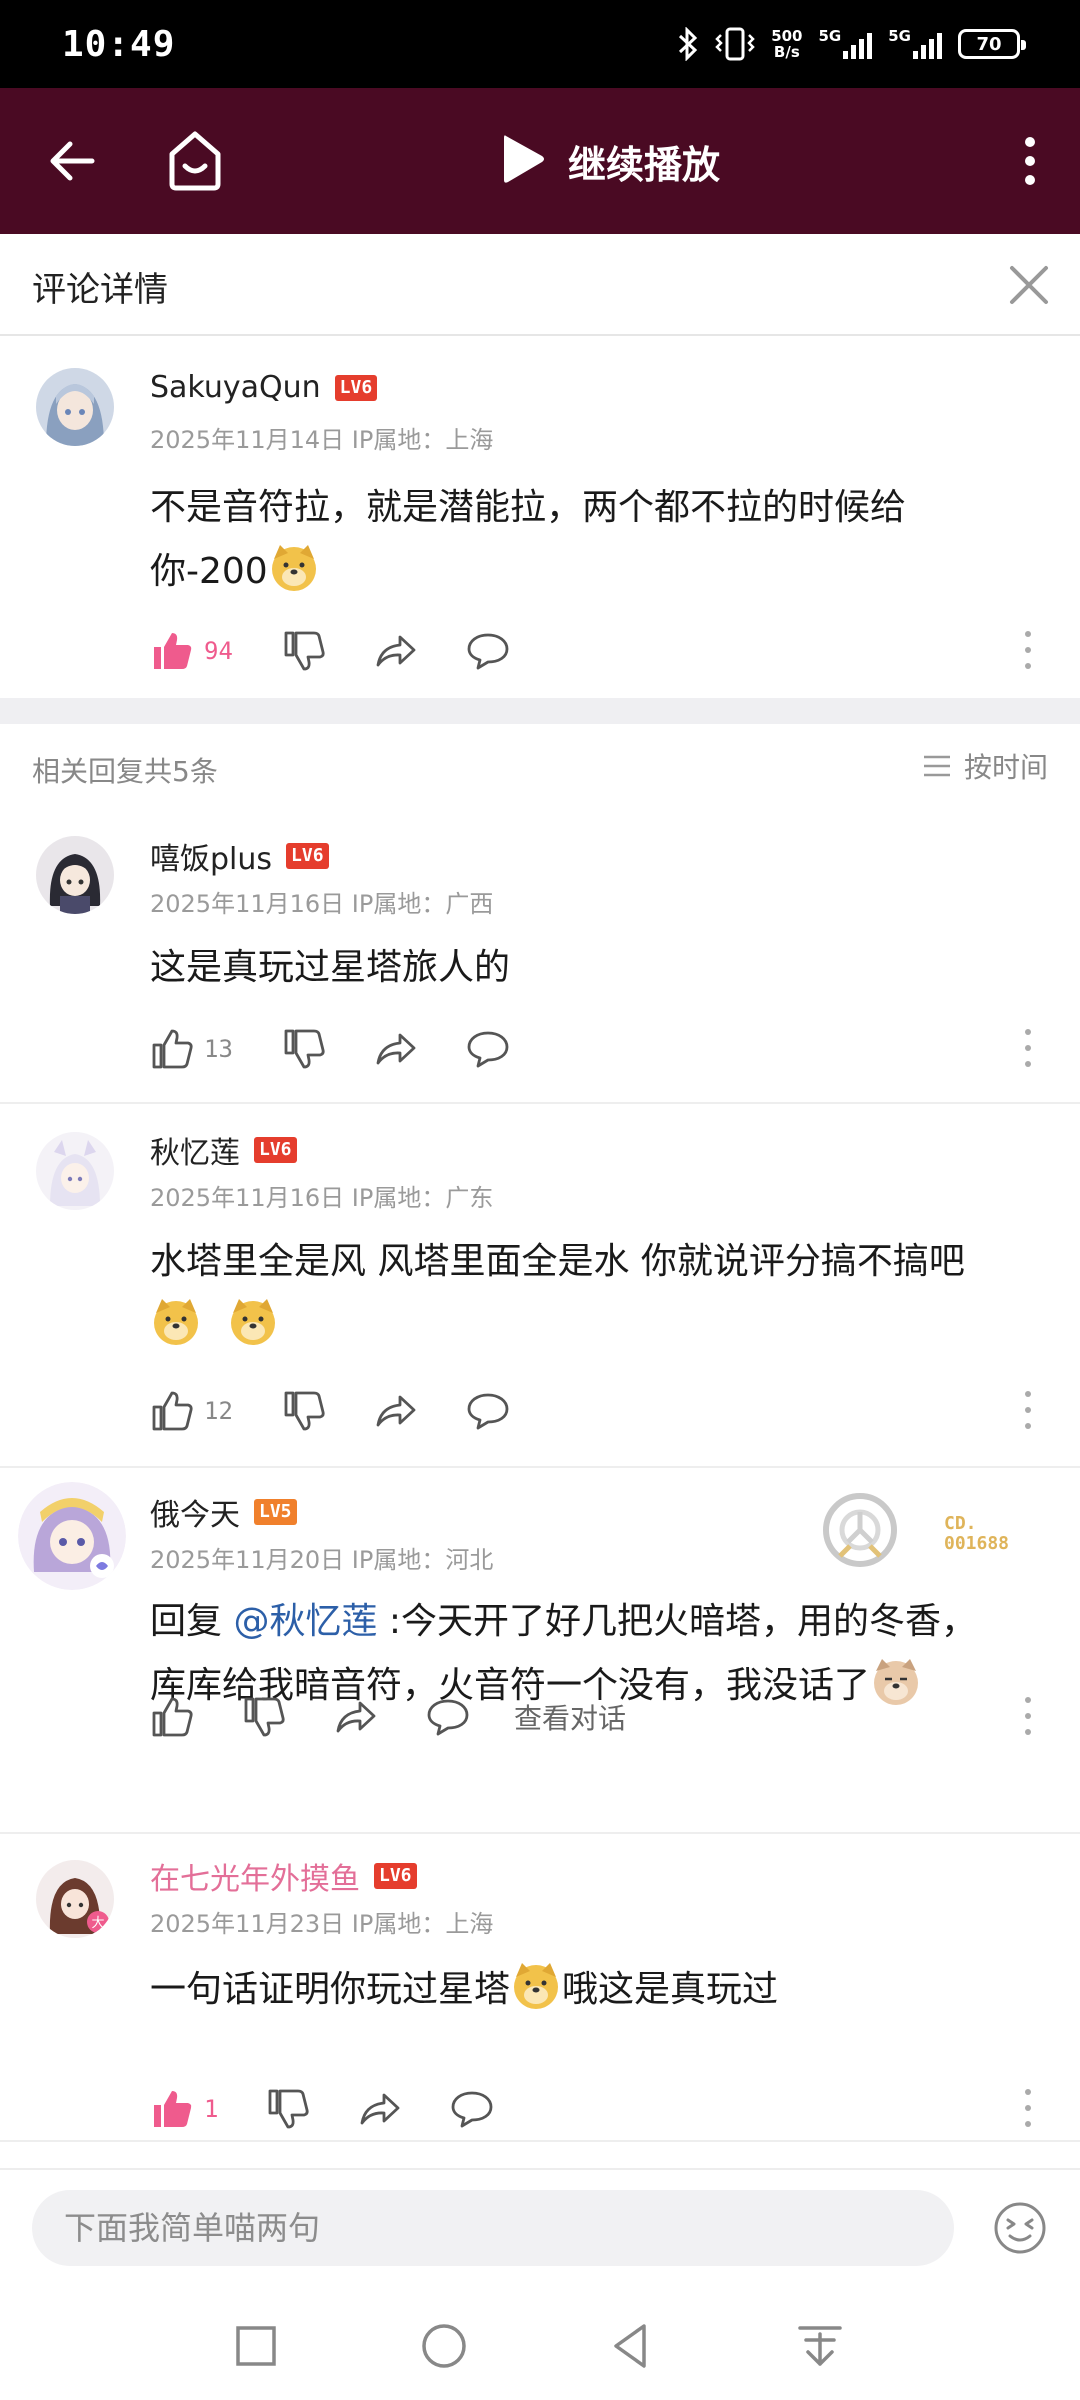 Image resolution: width=1080 pixels, height=2400 pixels. Describe the element at coordinates (735, 44) in the screenshot. I see `vibrate-icon` at that location.